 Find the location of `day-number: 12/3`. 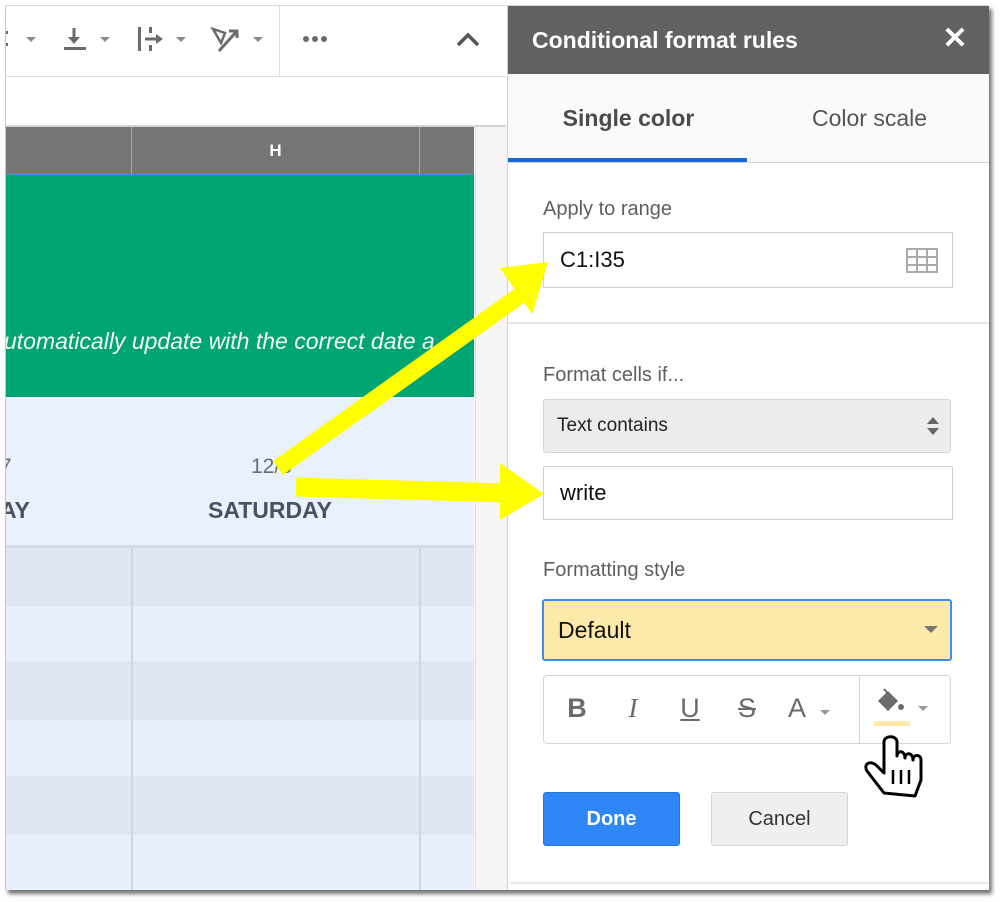

day-number: 12/3 is located at coordinates (271, 466).